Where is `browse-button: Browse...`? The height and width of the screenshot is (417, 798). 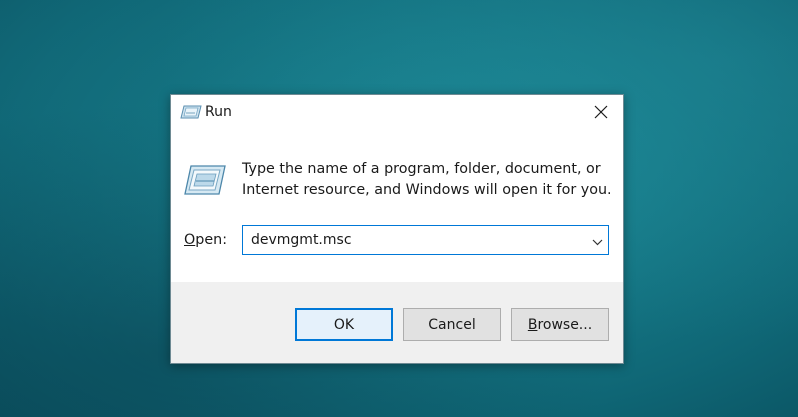 browse-button: Browse... is located at coordinates (560, 324).